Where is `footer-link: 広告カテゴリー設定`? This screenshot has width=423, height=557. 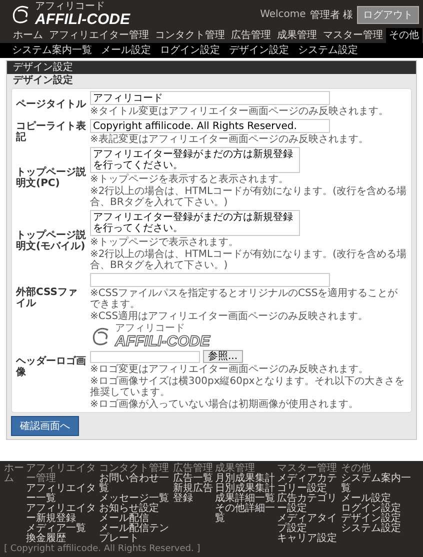
footer-link: 広告カテゴリー設定 is located at coordinates (308, 504).